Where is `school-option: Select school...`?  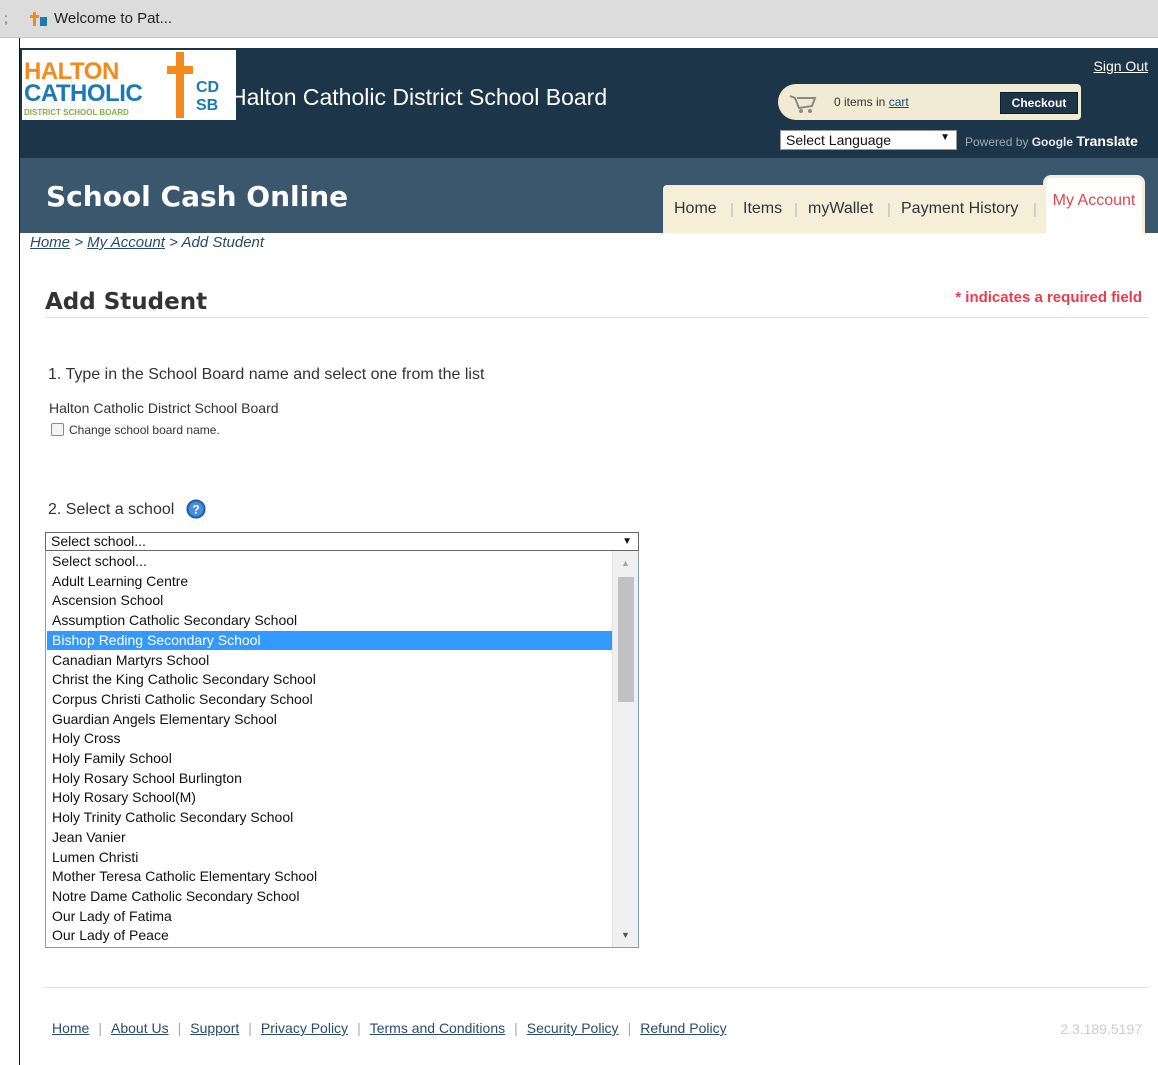 school-option: Select school... is located at coordinates (330, 562).